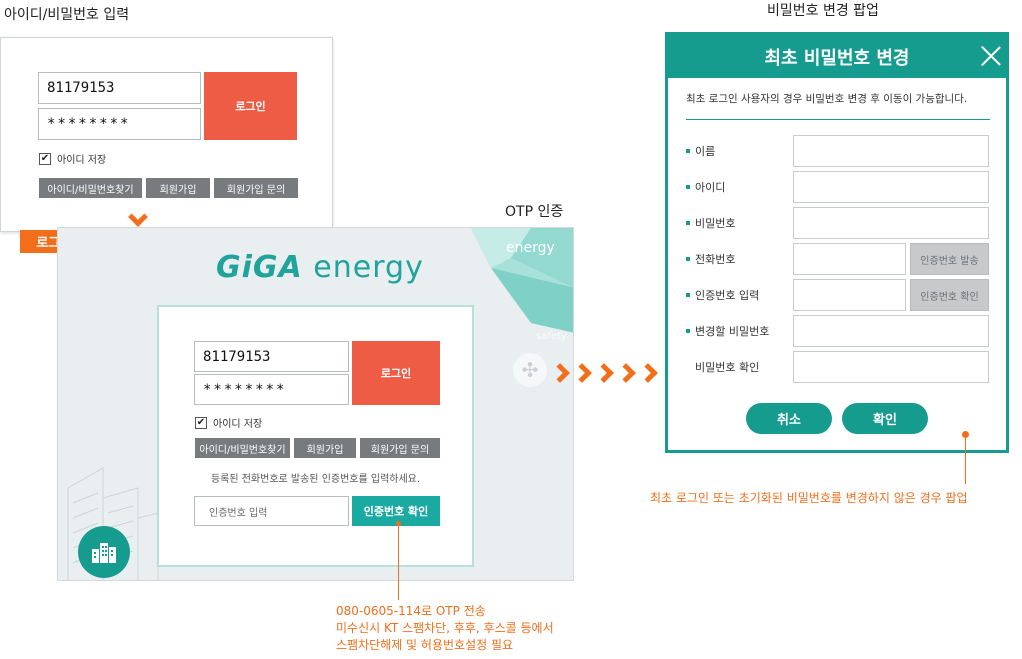  What do you see at coordinates (119, 124) in the screenshot?
I see `password-input: ********` at bounding box center [119, 124].